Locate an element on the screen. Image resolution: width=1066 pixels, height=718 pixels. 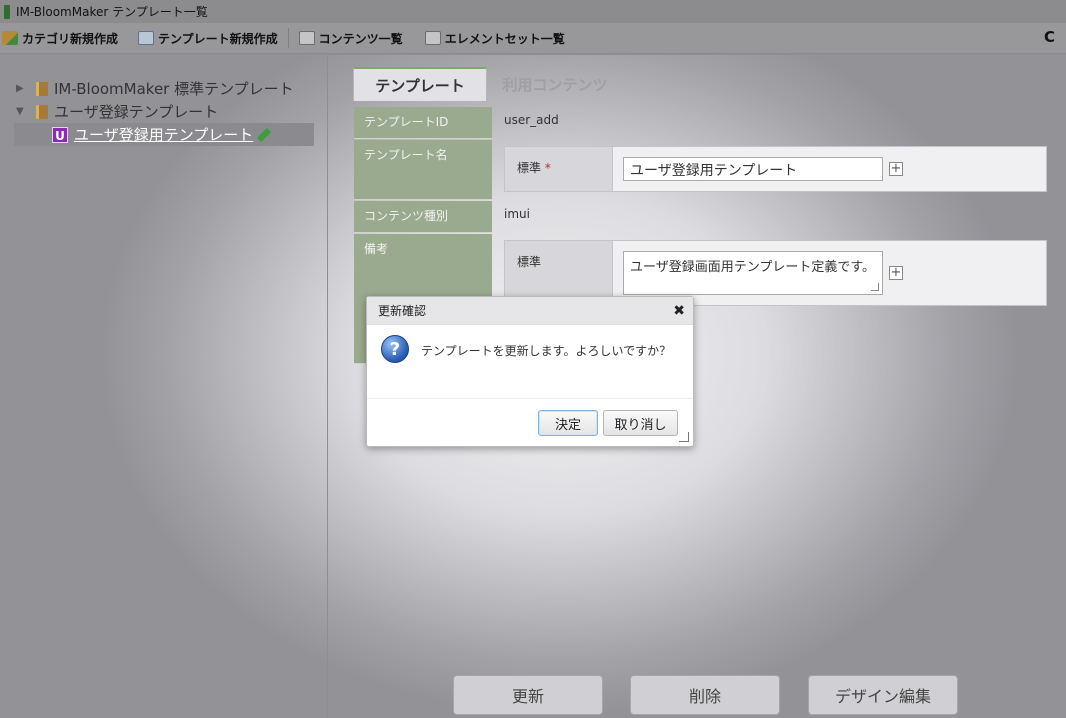
toolbar: カテゴリ新規作成 テンプレート新規作成 コンテンツ一覧 エレメントセット一覧 C is located at coordinates (533, 38).